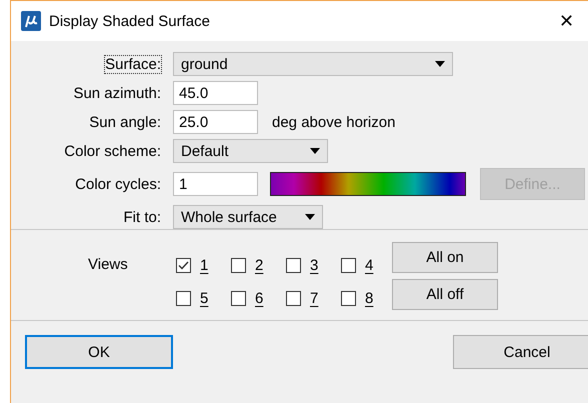 The image size is (588, 403). I want to click on checkbox-label: 6, so click(259, 298).